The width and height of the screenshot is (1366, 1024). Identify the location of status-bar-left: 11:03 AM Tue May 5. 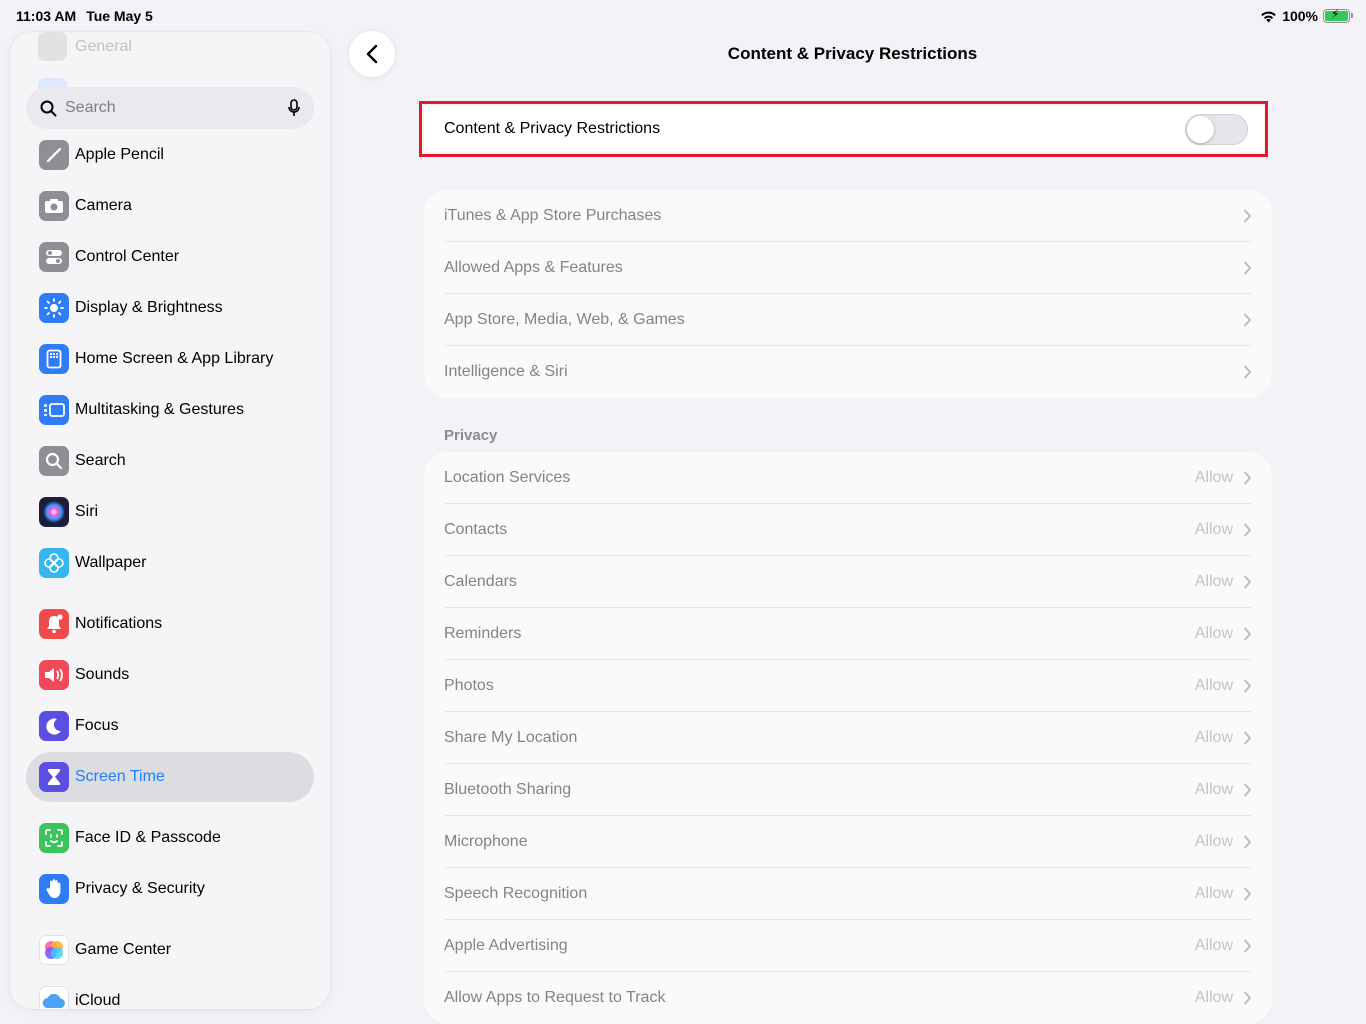
(84, 16).